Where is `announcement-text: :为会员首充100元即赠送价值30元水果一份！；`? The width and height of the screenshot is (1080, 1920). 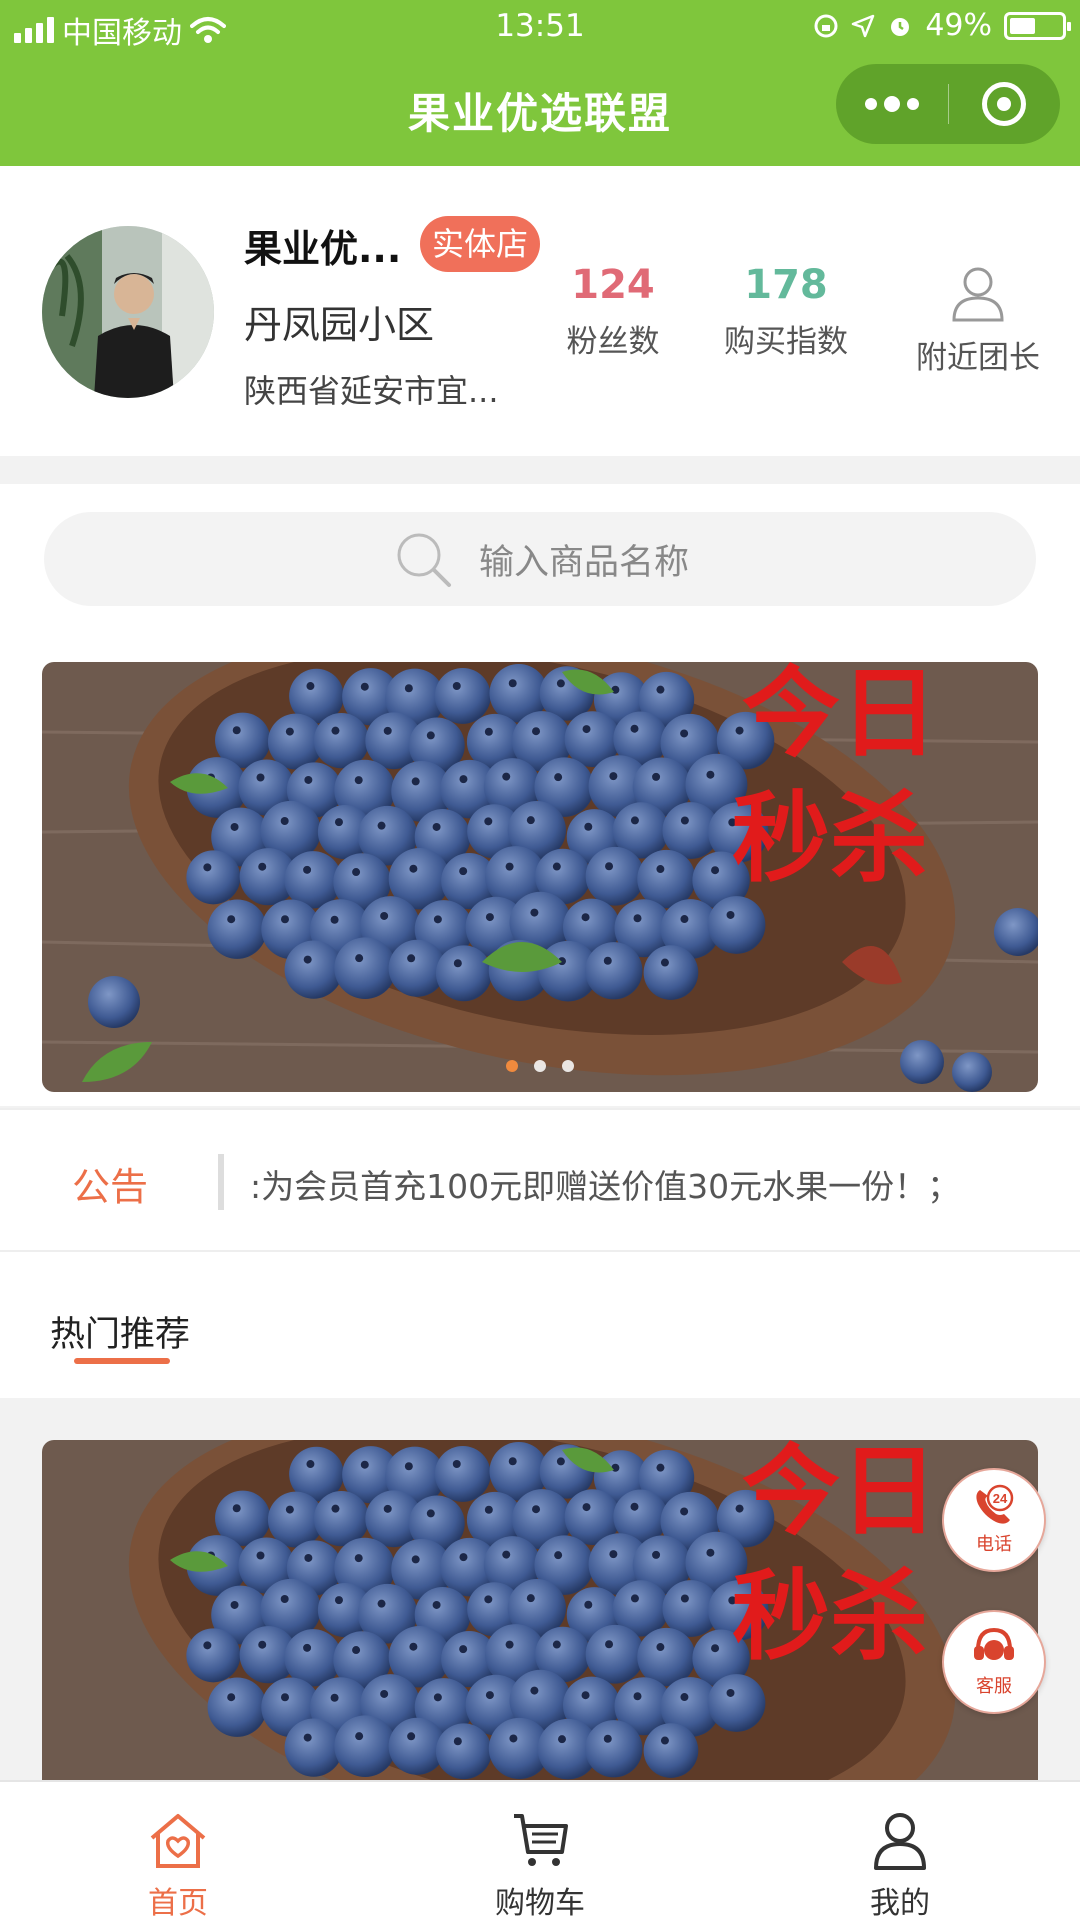
announcement-text: :为会员首充100元即赠送价值30元水果一份！； is located at coordinates (605, 1186).